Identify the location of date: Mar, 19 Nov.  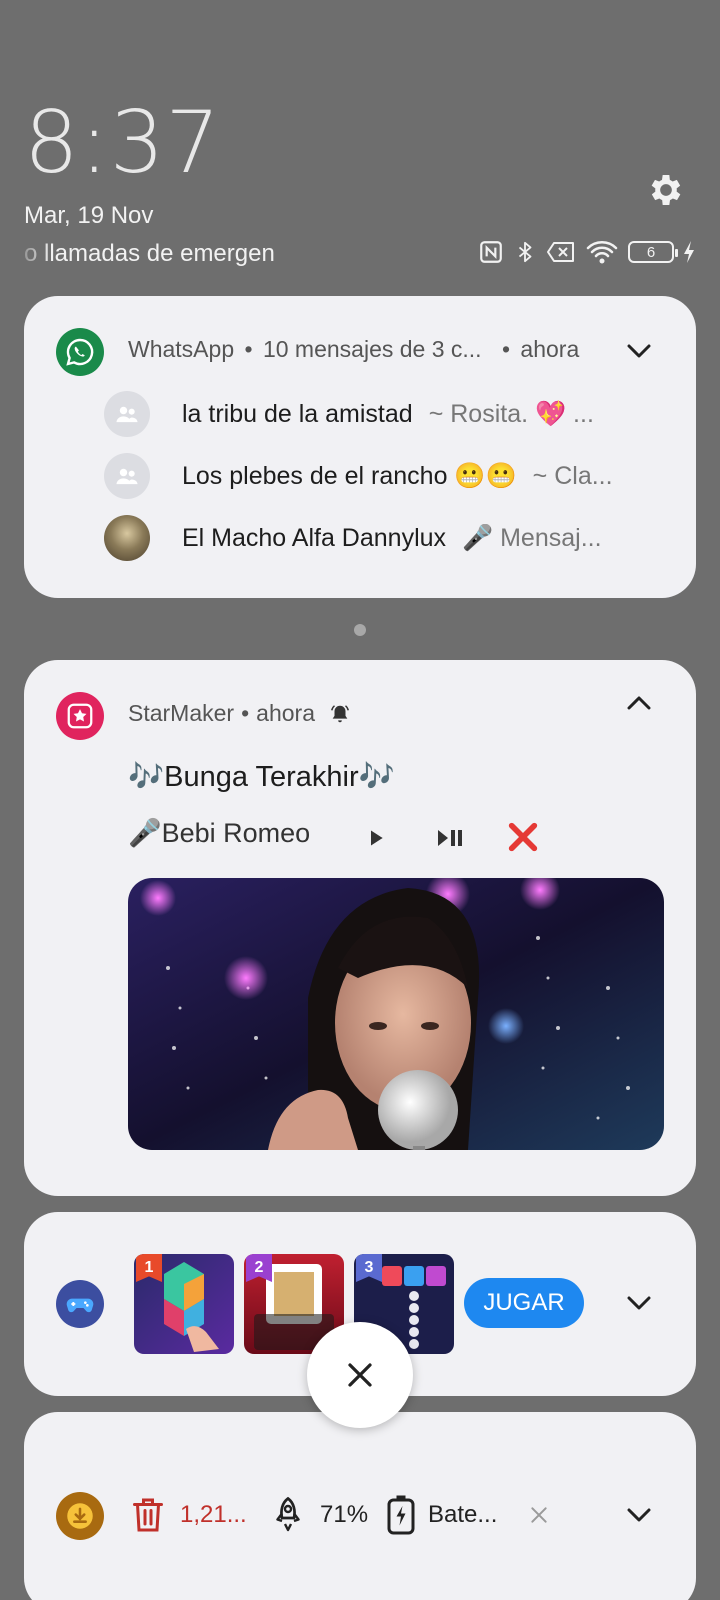
(89, 215).